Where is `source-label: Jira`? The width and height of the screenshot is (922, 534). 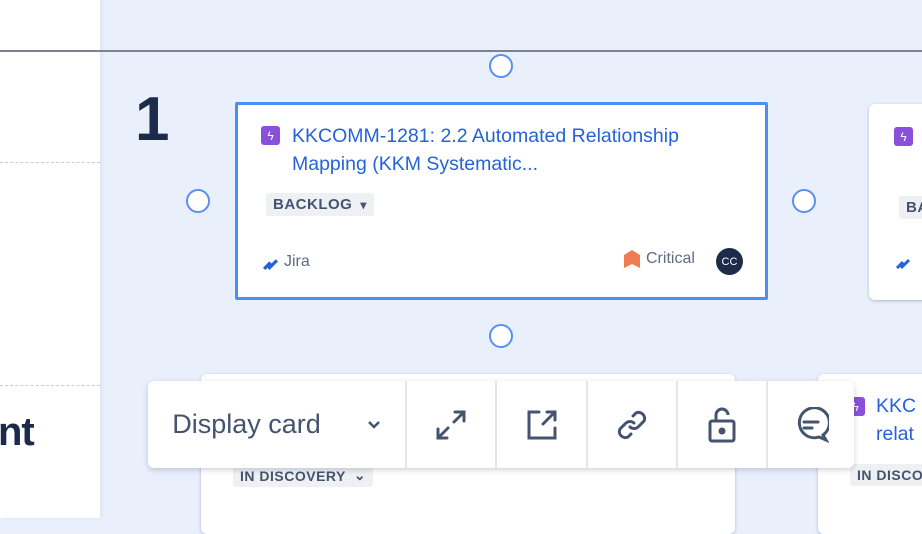 source-label: Jira is located at coordinates (297, 261).